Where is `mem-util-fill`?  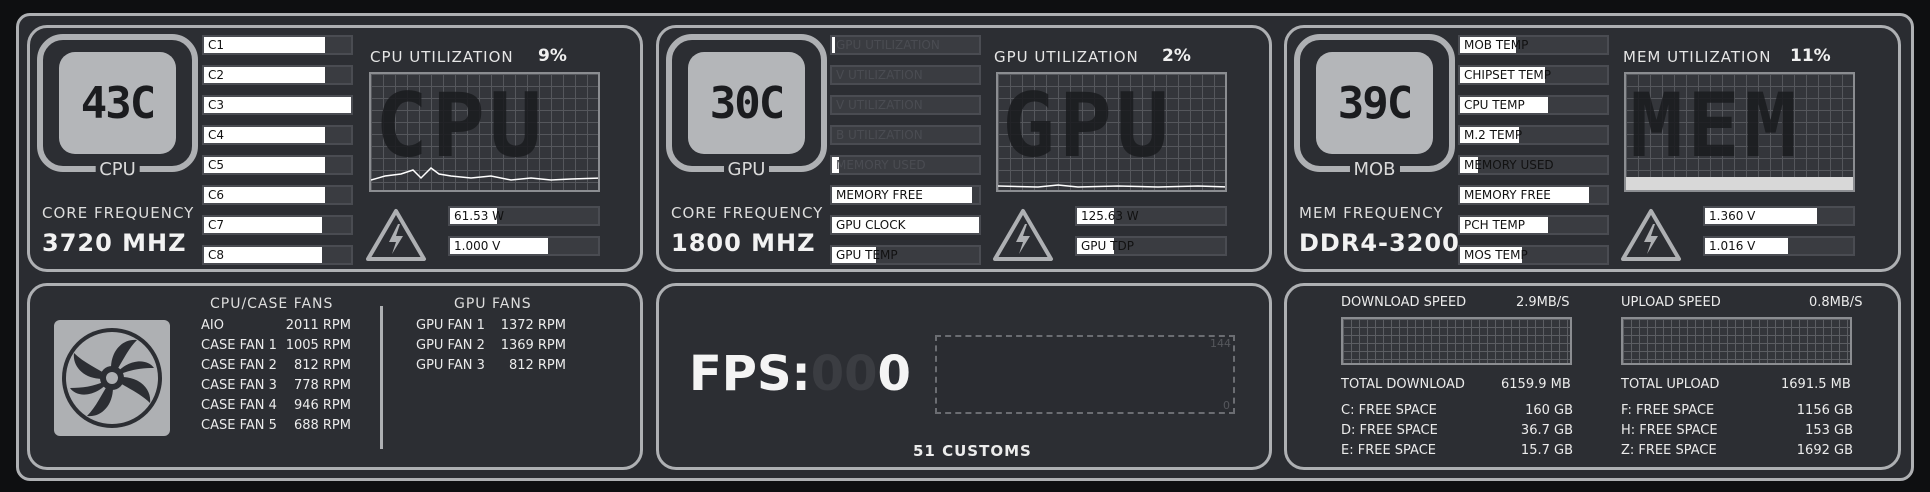 mem-util-fill is located at coordinates (1739, 183).